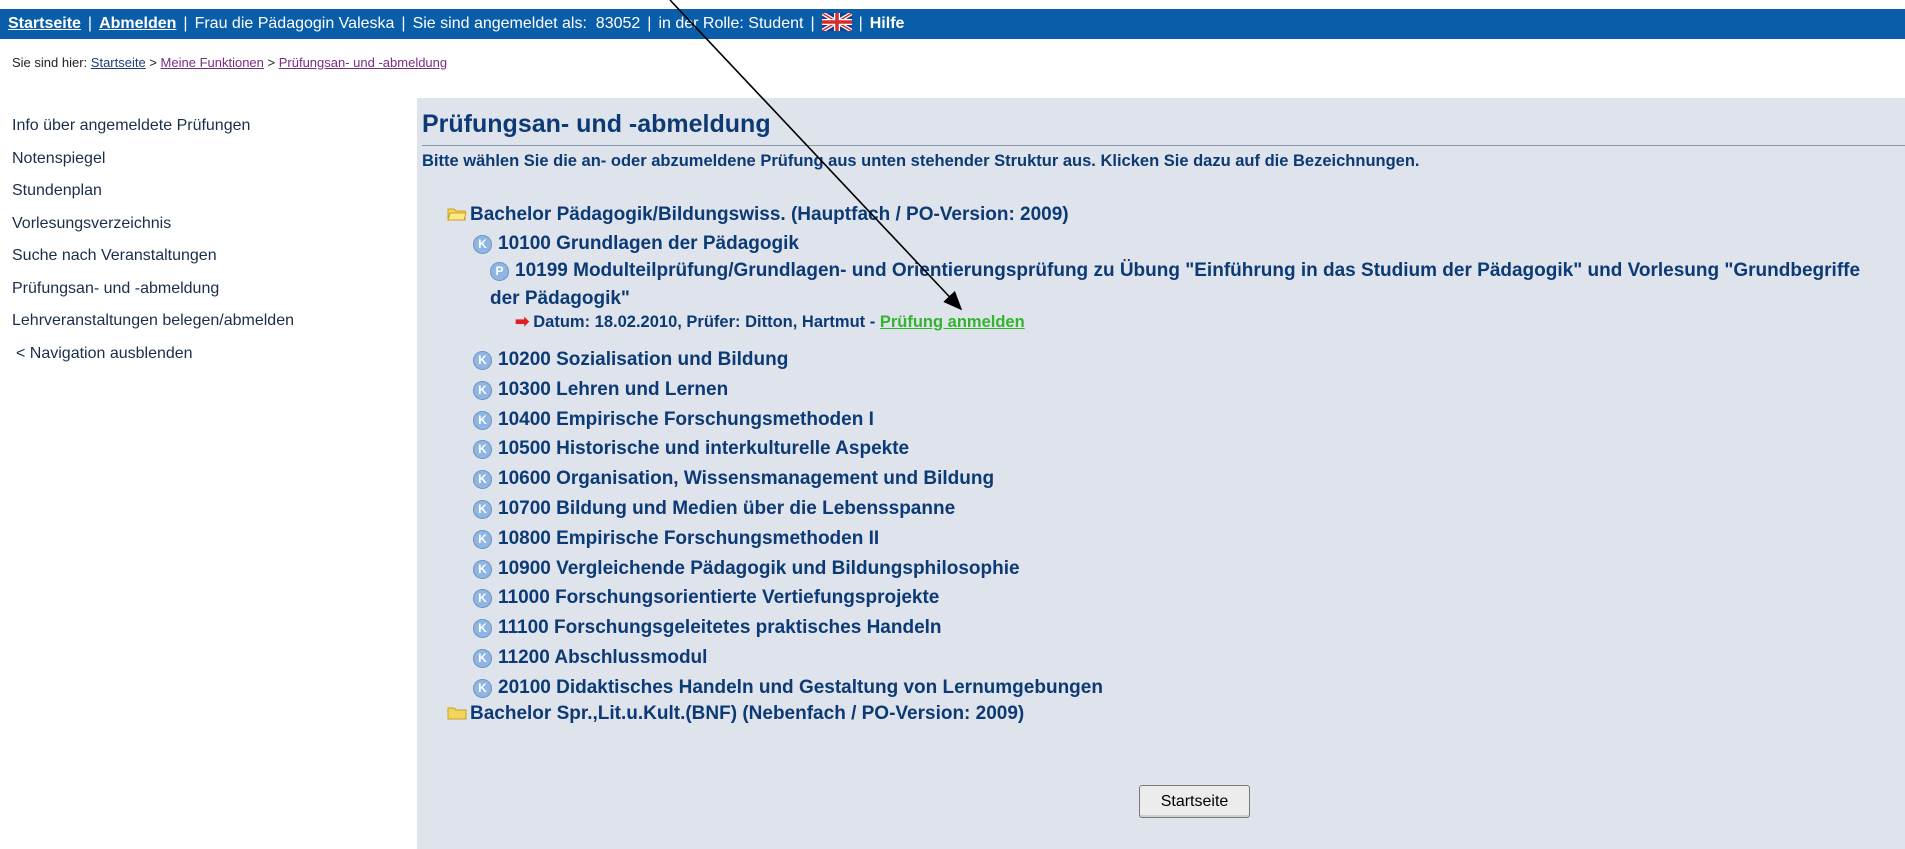  Describe the element at coordinates (212, 260) in the screenshot. I see `sidebar-item-course-search: Suche nach Veranstaltungen` at that location.